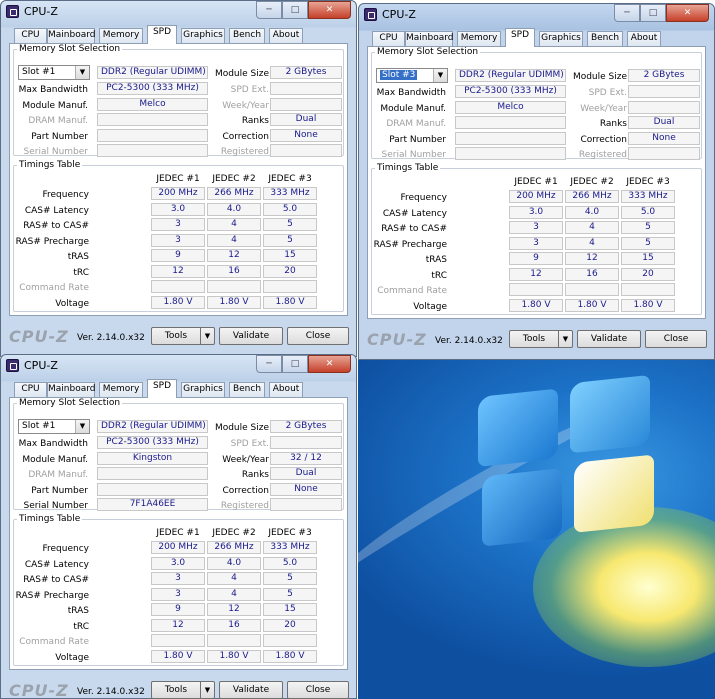 This screenshot has height=699, width=715. I want to click on max-bandwidth-field: PC2-5300 (333 MHz), so click(152, 88).